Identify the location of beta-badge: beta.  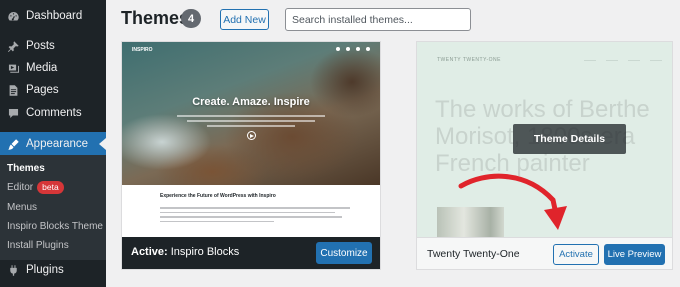
(50, 187).